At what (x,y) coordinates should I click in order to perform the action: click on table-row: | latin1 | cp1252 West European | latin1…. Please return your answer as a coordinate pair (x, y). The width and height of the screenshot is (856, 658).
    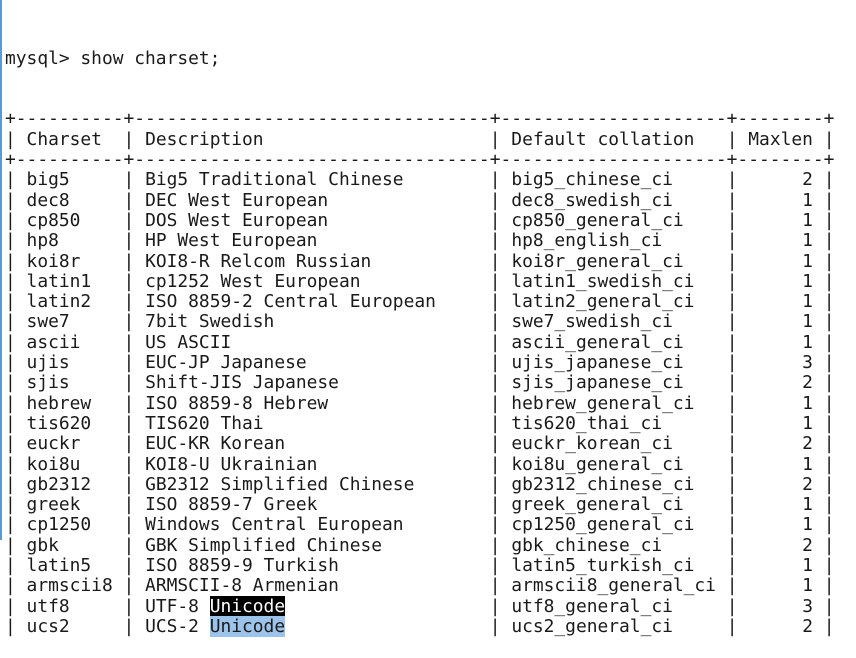
    Looking at the image, I should click on (420, 281).